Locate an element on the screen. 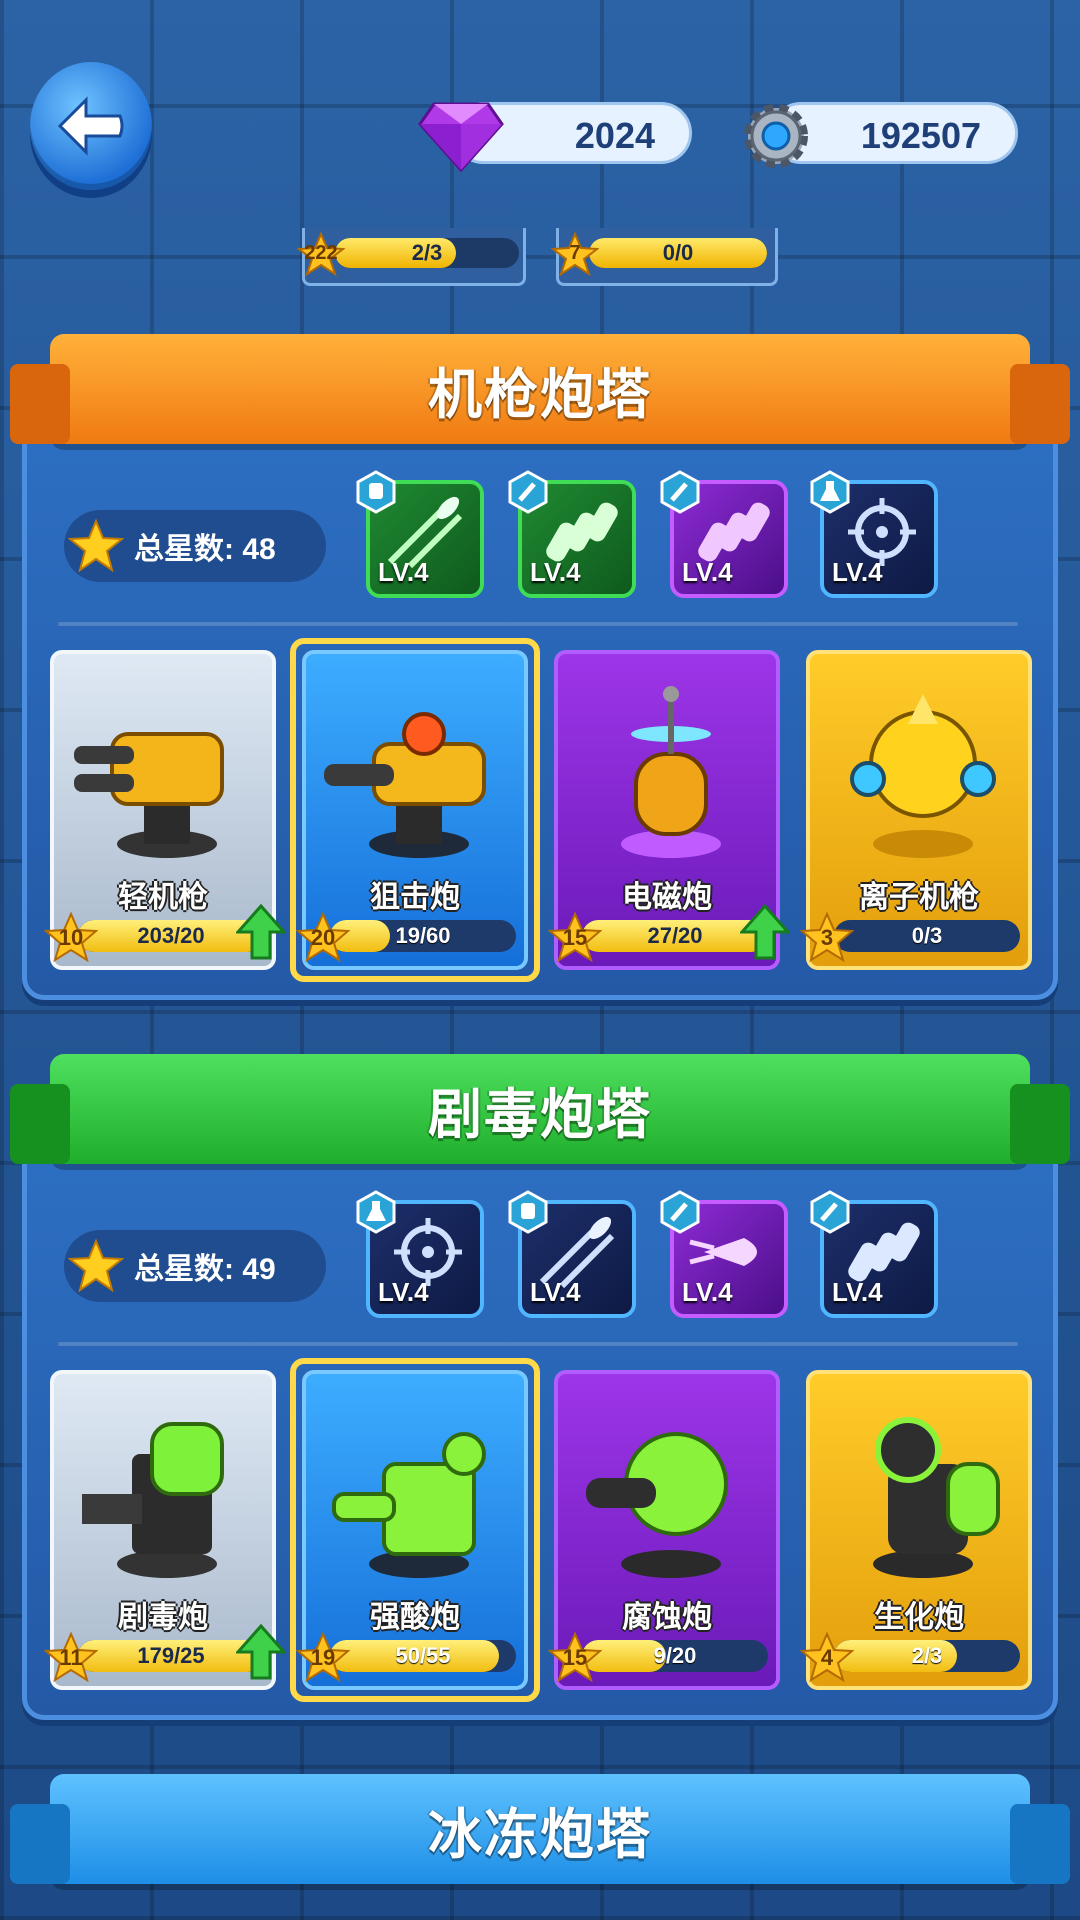 The image size is (1080, 1920). partial-card-2: 0/0 7 is located at coordinates (664, 257).